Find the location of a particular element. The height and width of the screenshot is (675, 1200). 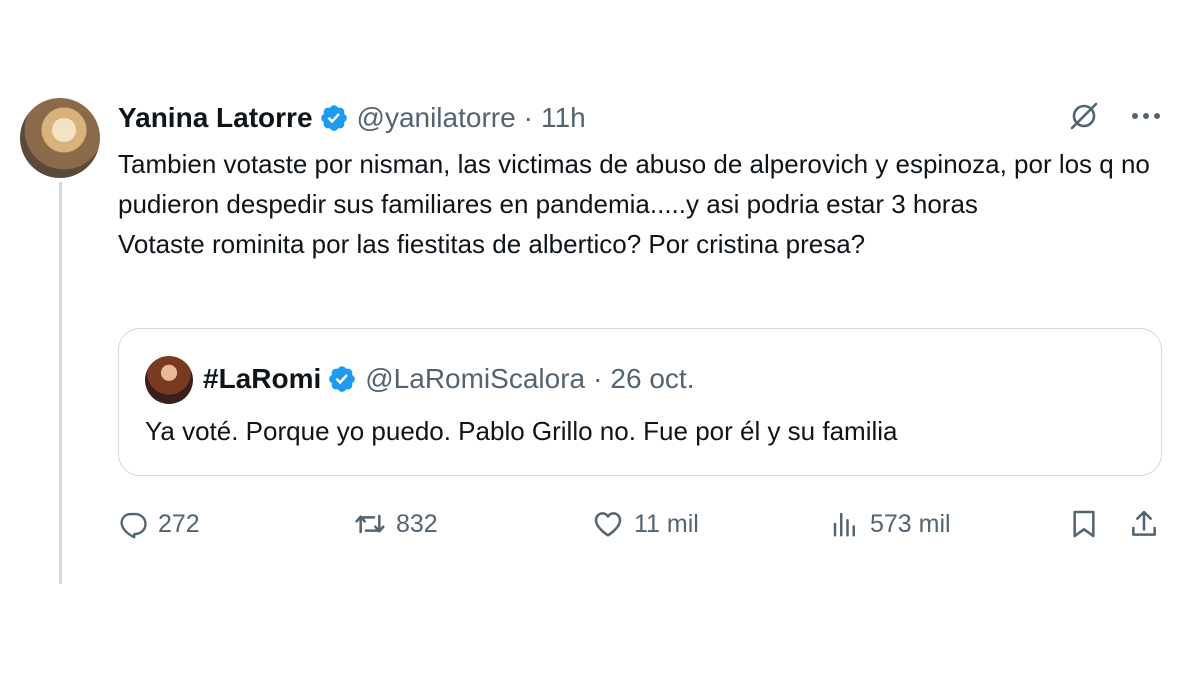

repost-icon is located at coordinates (370, 524).